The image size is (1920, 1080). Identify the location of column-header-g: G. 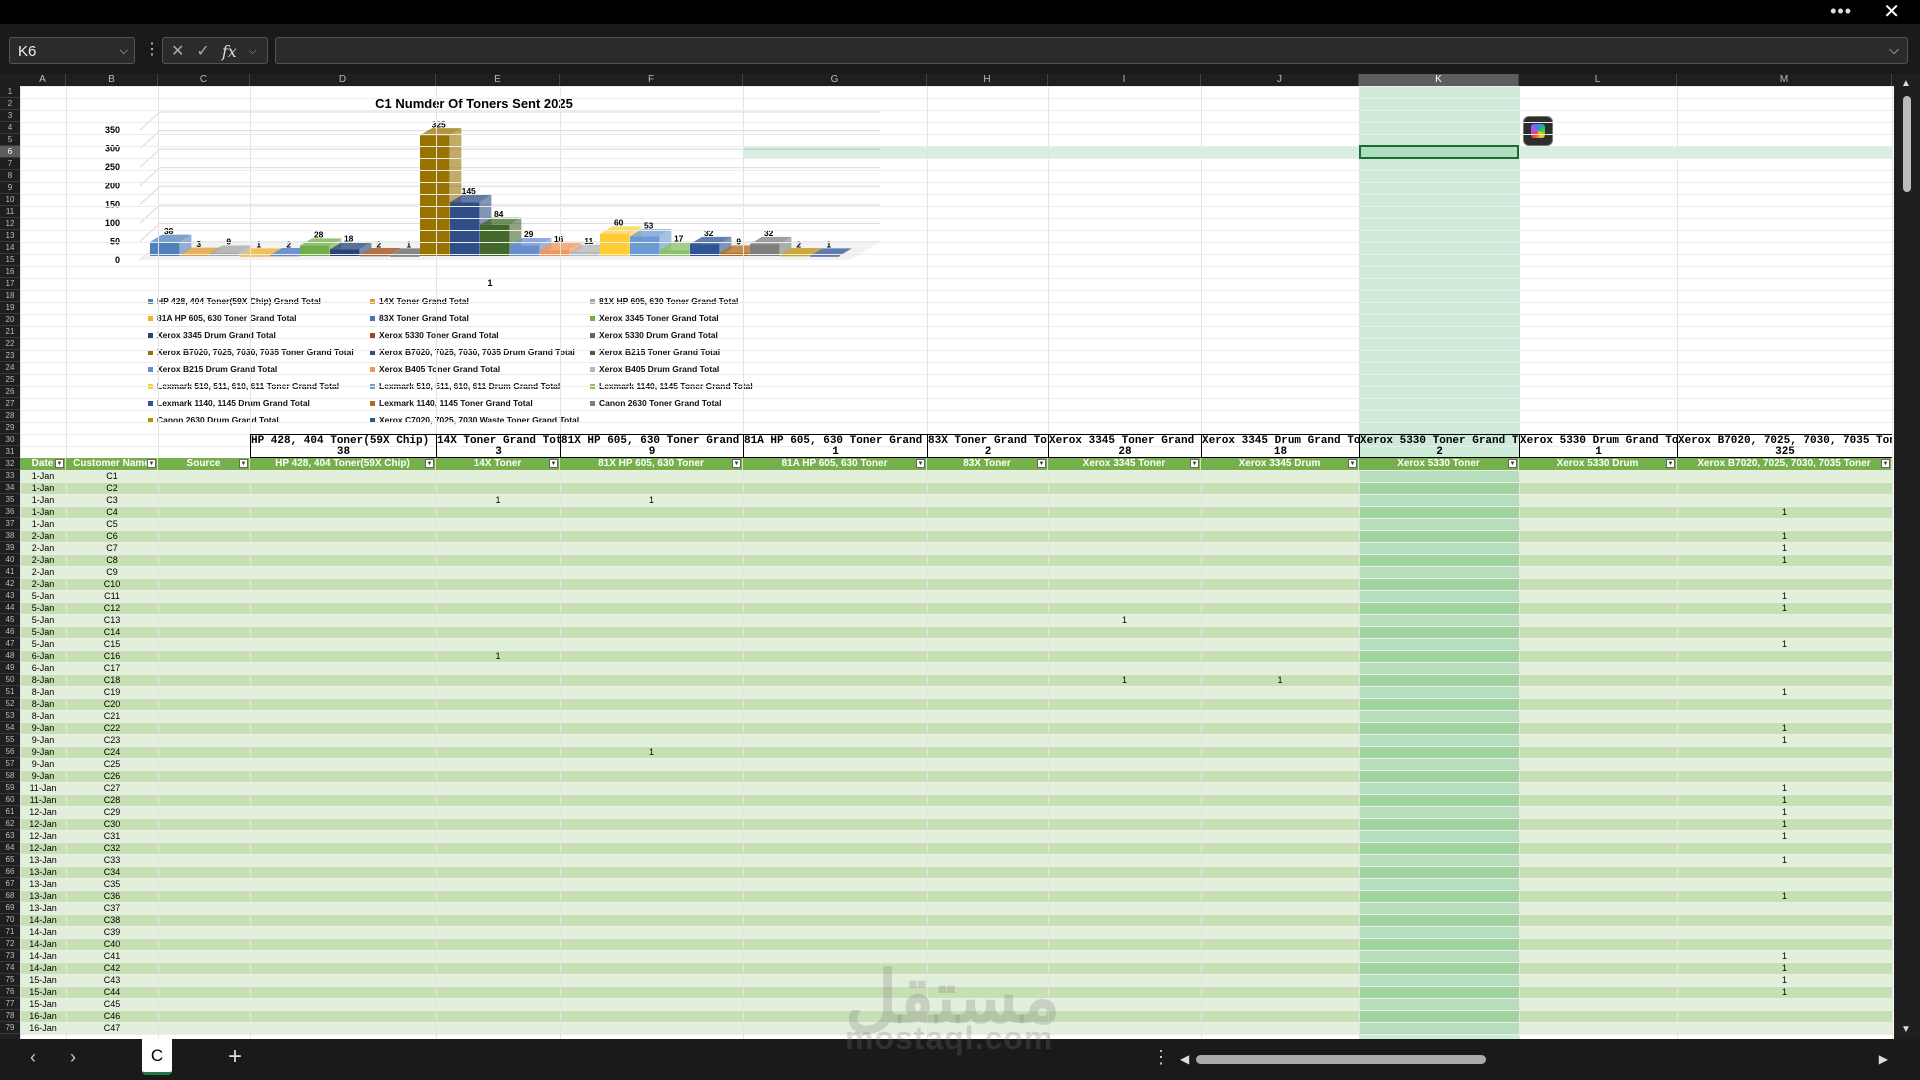
(835, 80).